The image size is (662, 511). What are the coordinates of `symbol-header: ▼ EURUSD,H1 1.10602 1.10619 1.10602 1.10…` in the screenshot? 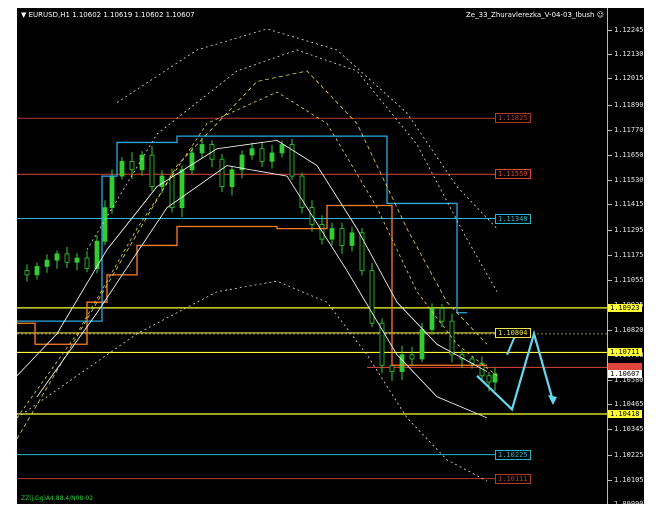 It's located at (108, 15).